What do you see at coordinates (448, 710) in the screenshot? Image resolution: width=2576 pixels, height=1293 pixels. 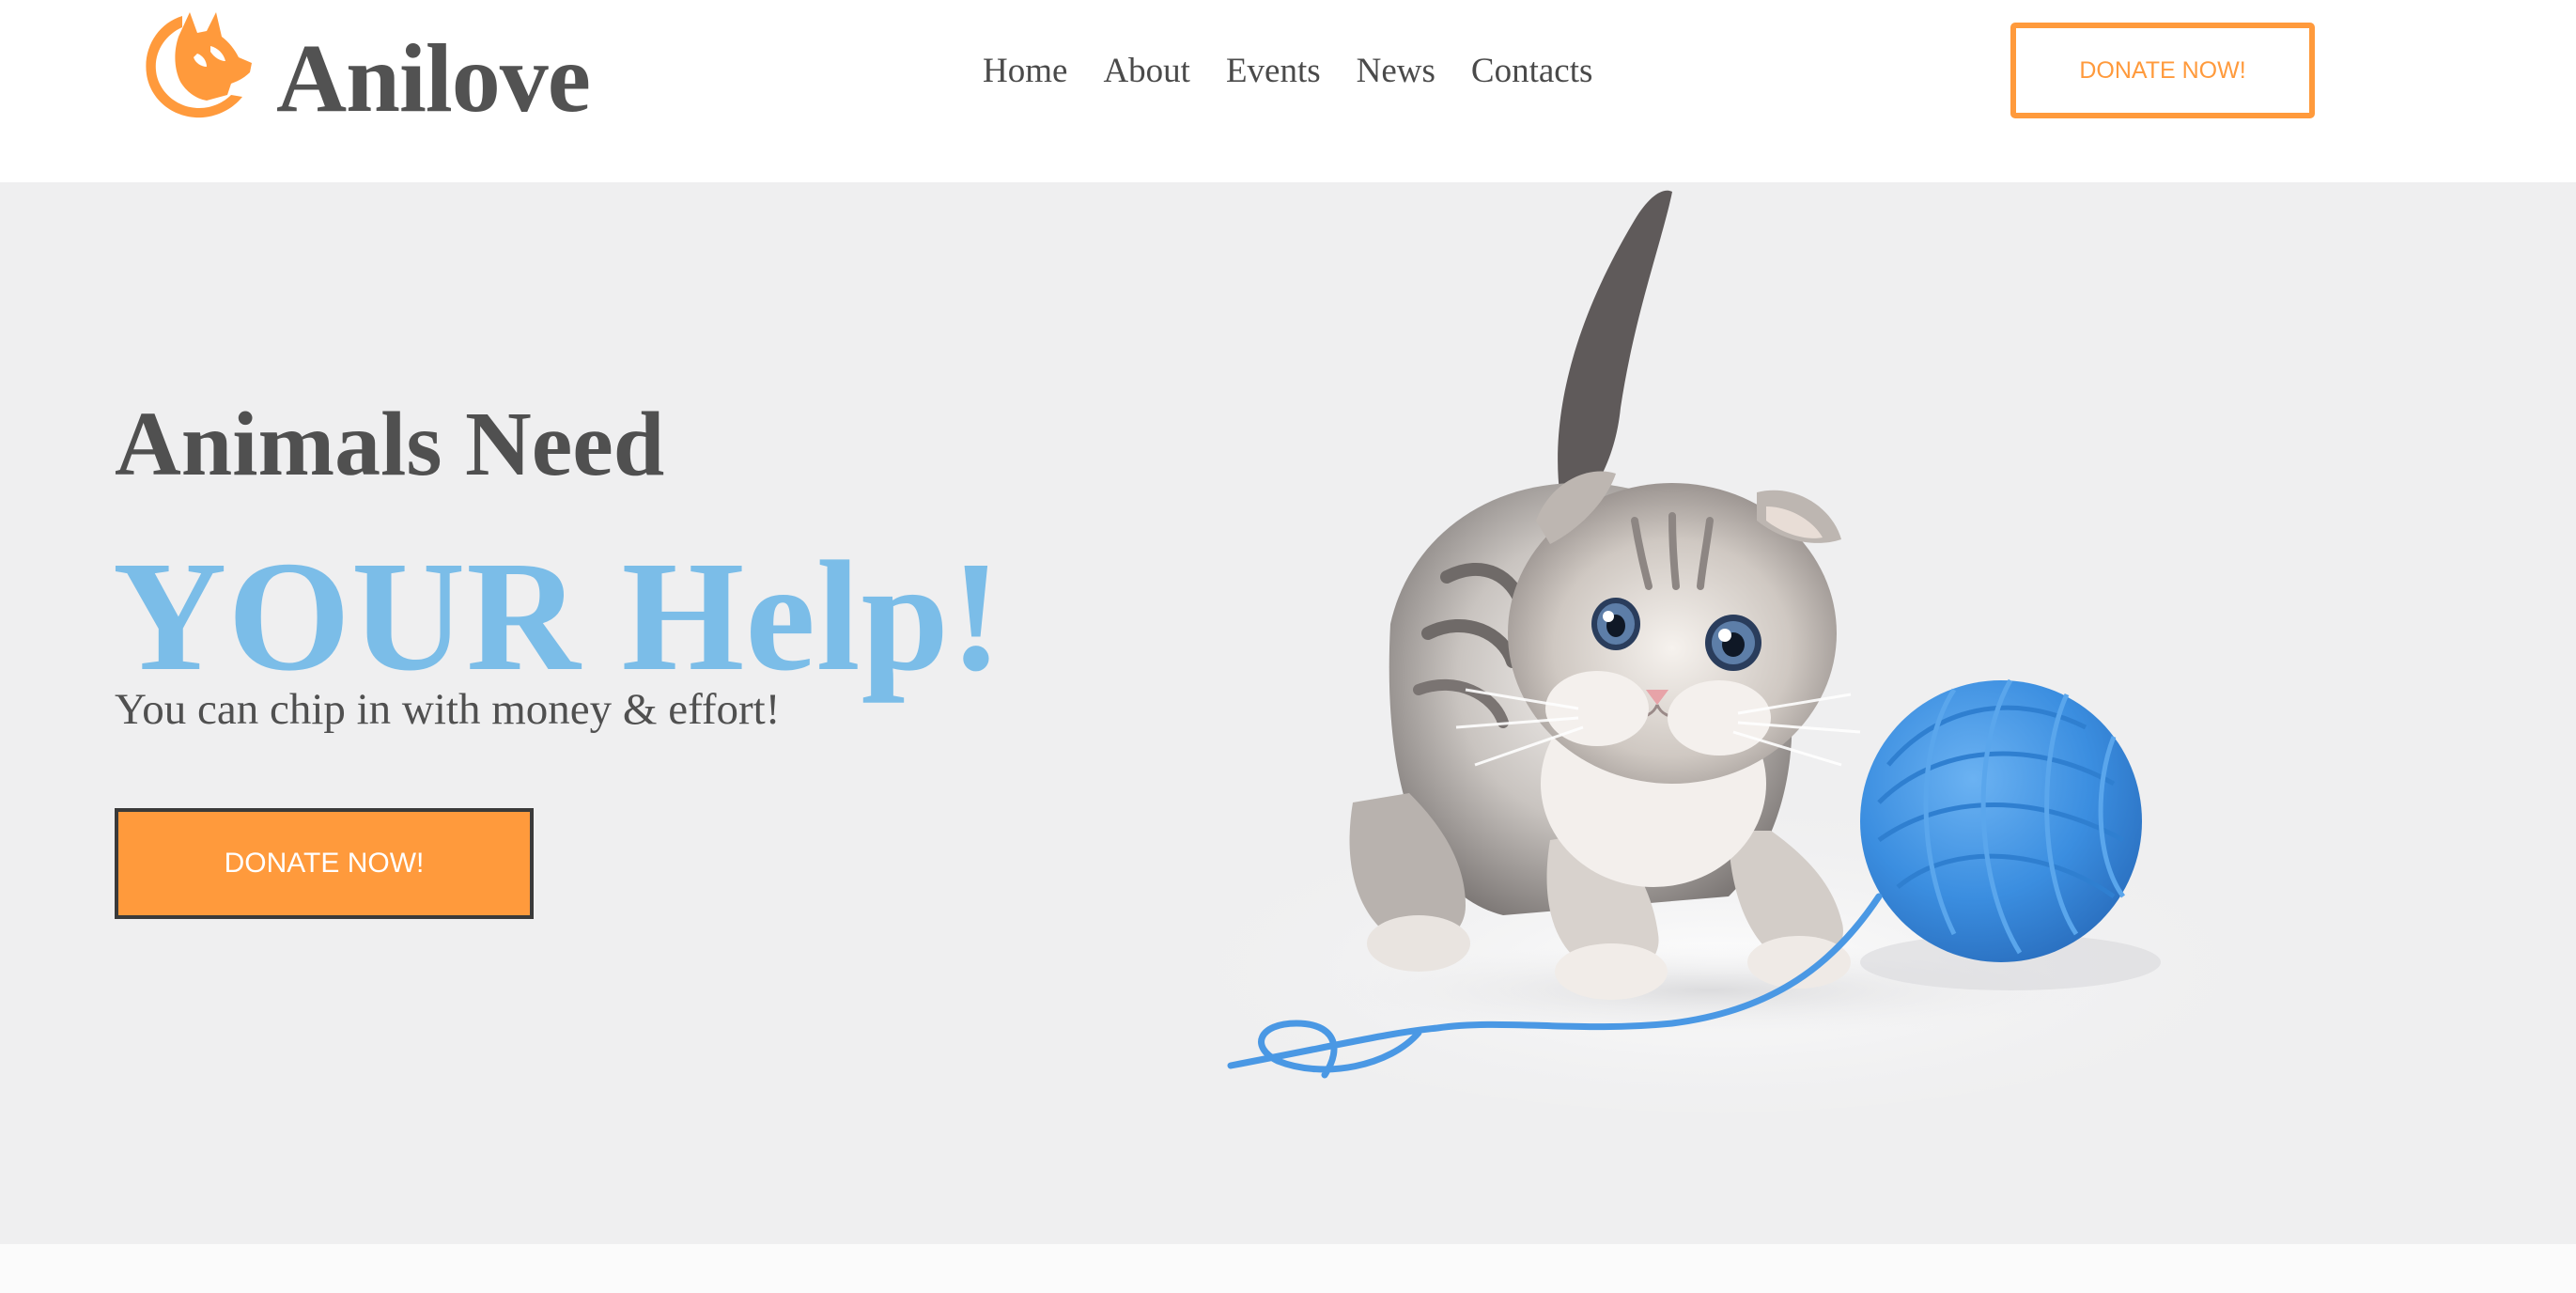 I see `hero-subtitle: You can chip in with money & effort!` at bounding box center [448, 710].